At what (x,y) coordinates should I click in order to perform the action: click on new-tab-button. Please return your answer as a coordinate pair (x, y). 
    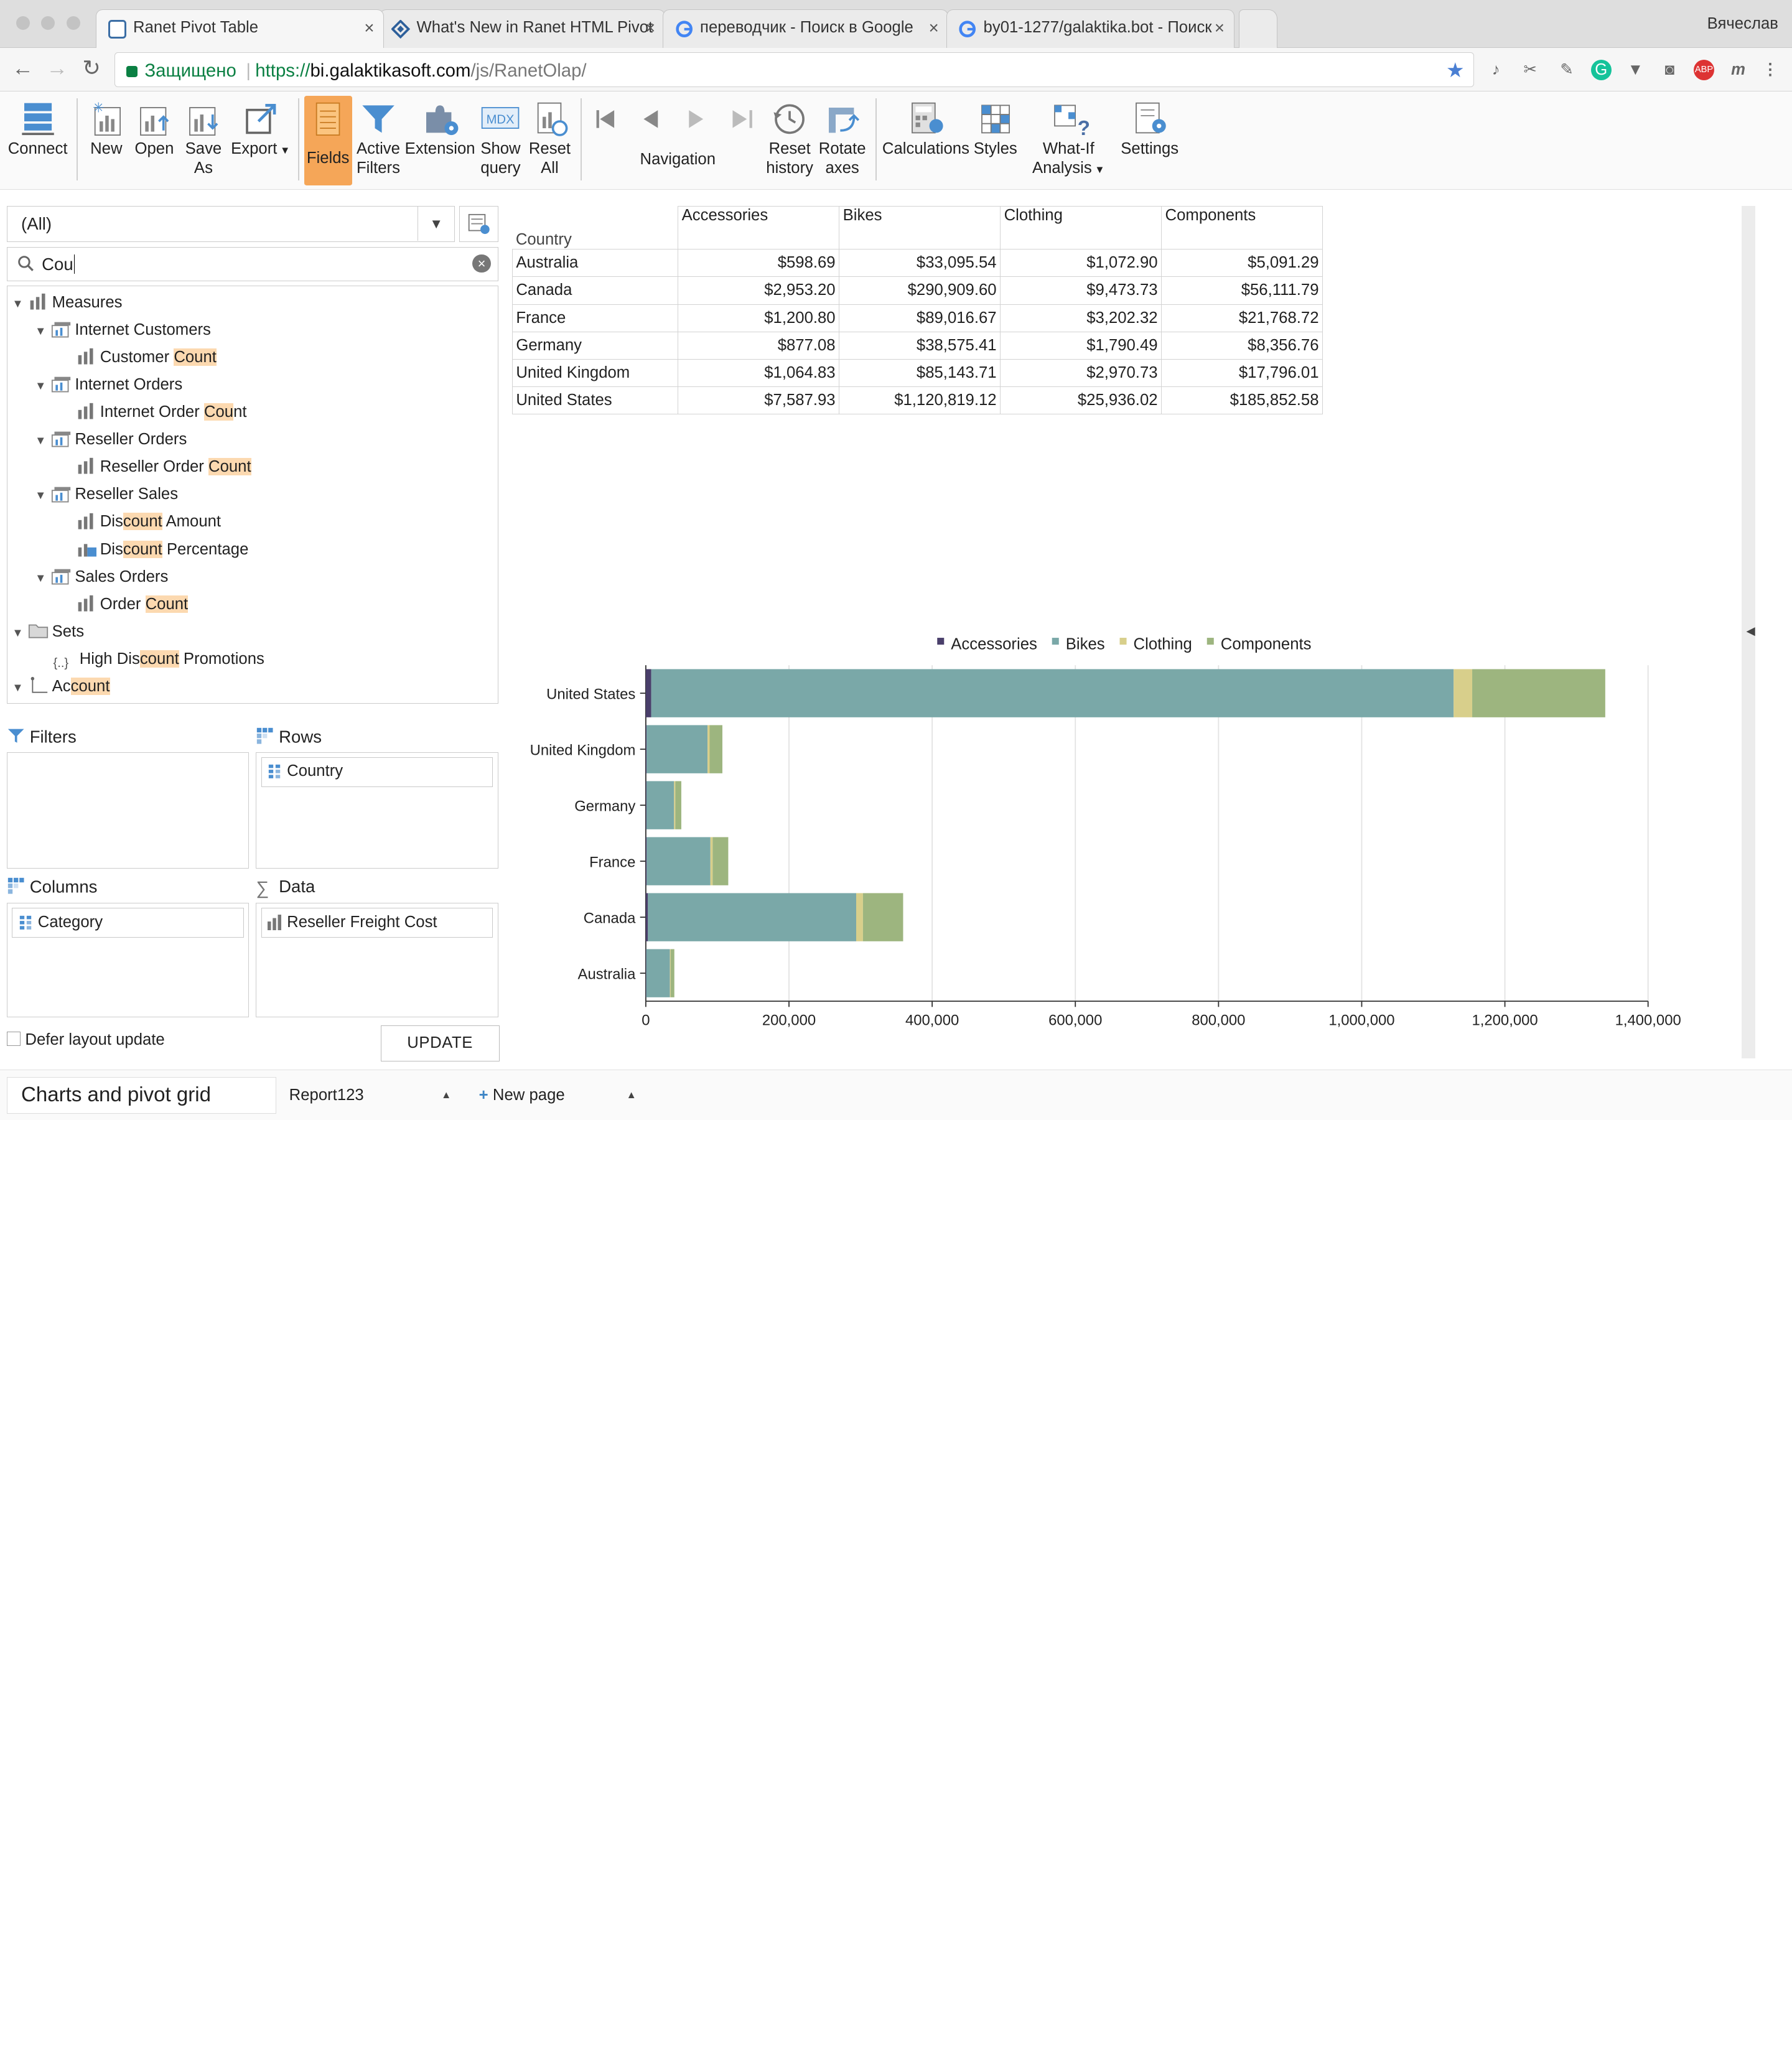
    Looking at the image, I should click on (1258, 29).